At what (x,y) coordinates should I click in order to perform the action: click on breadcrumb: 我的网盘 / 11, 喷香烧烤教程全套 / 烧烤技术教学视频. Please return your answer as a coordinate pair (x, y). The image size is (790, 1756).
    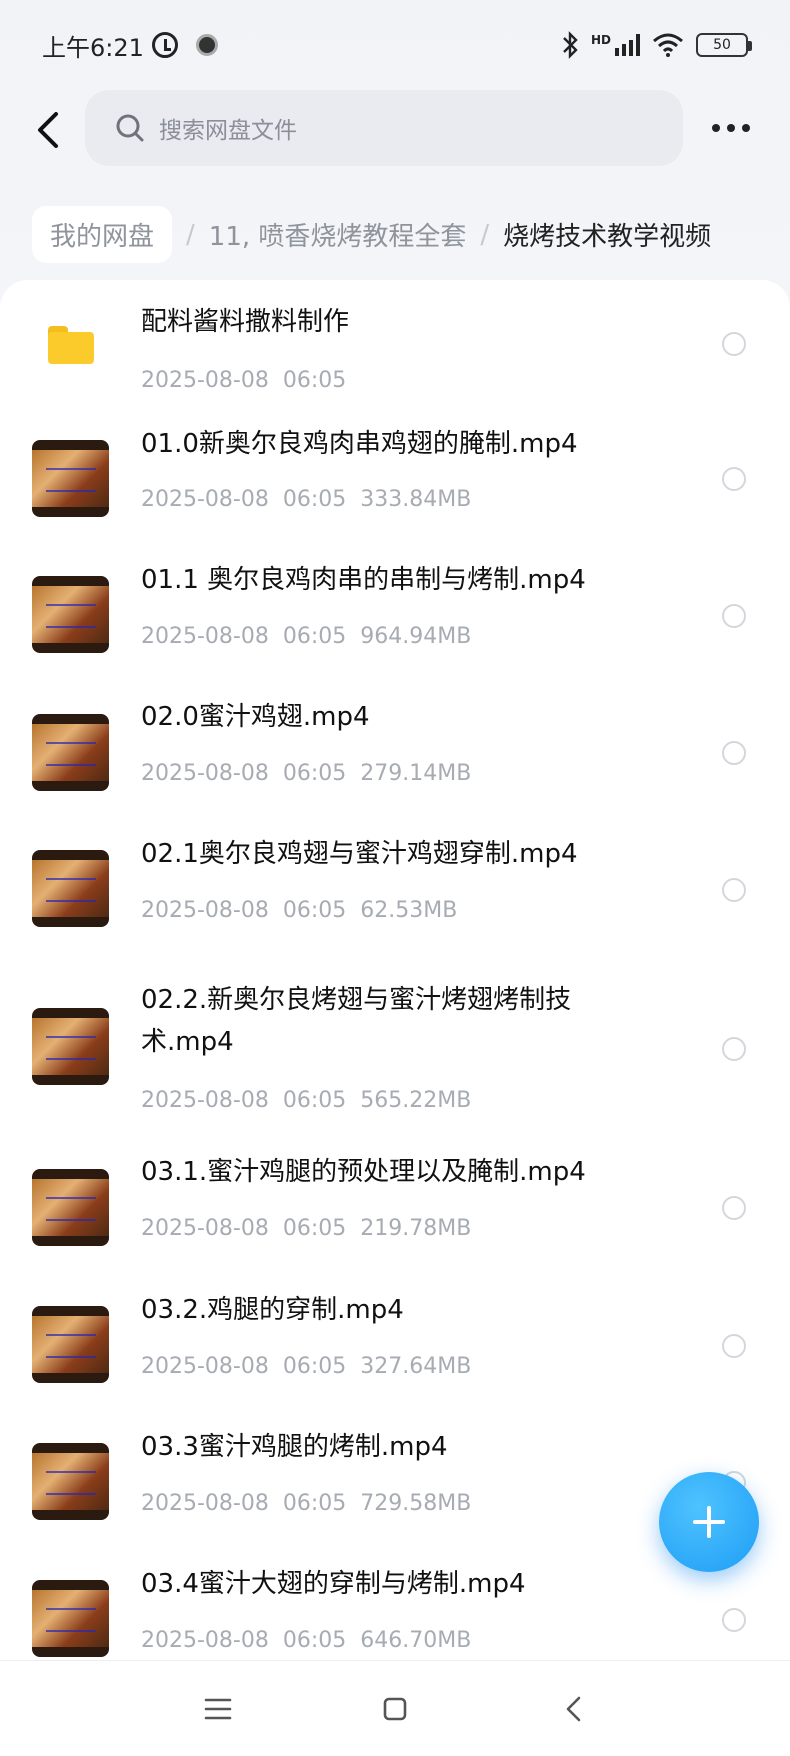
    Looking at the image, I should click on (371, 234).